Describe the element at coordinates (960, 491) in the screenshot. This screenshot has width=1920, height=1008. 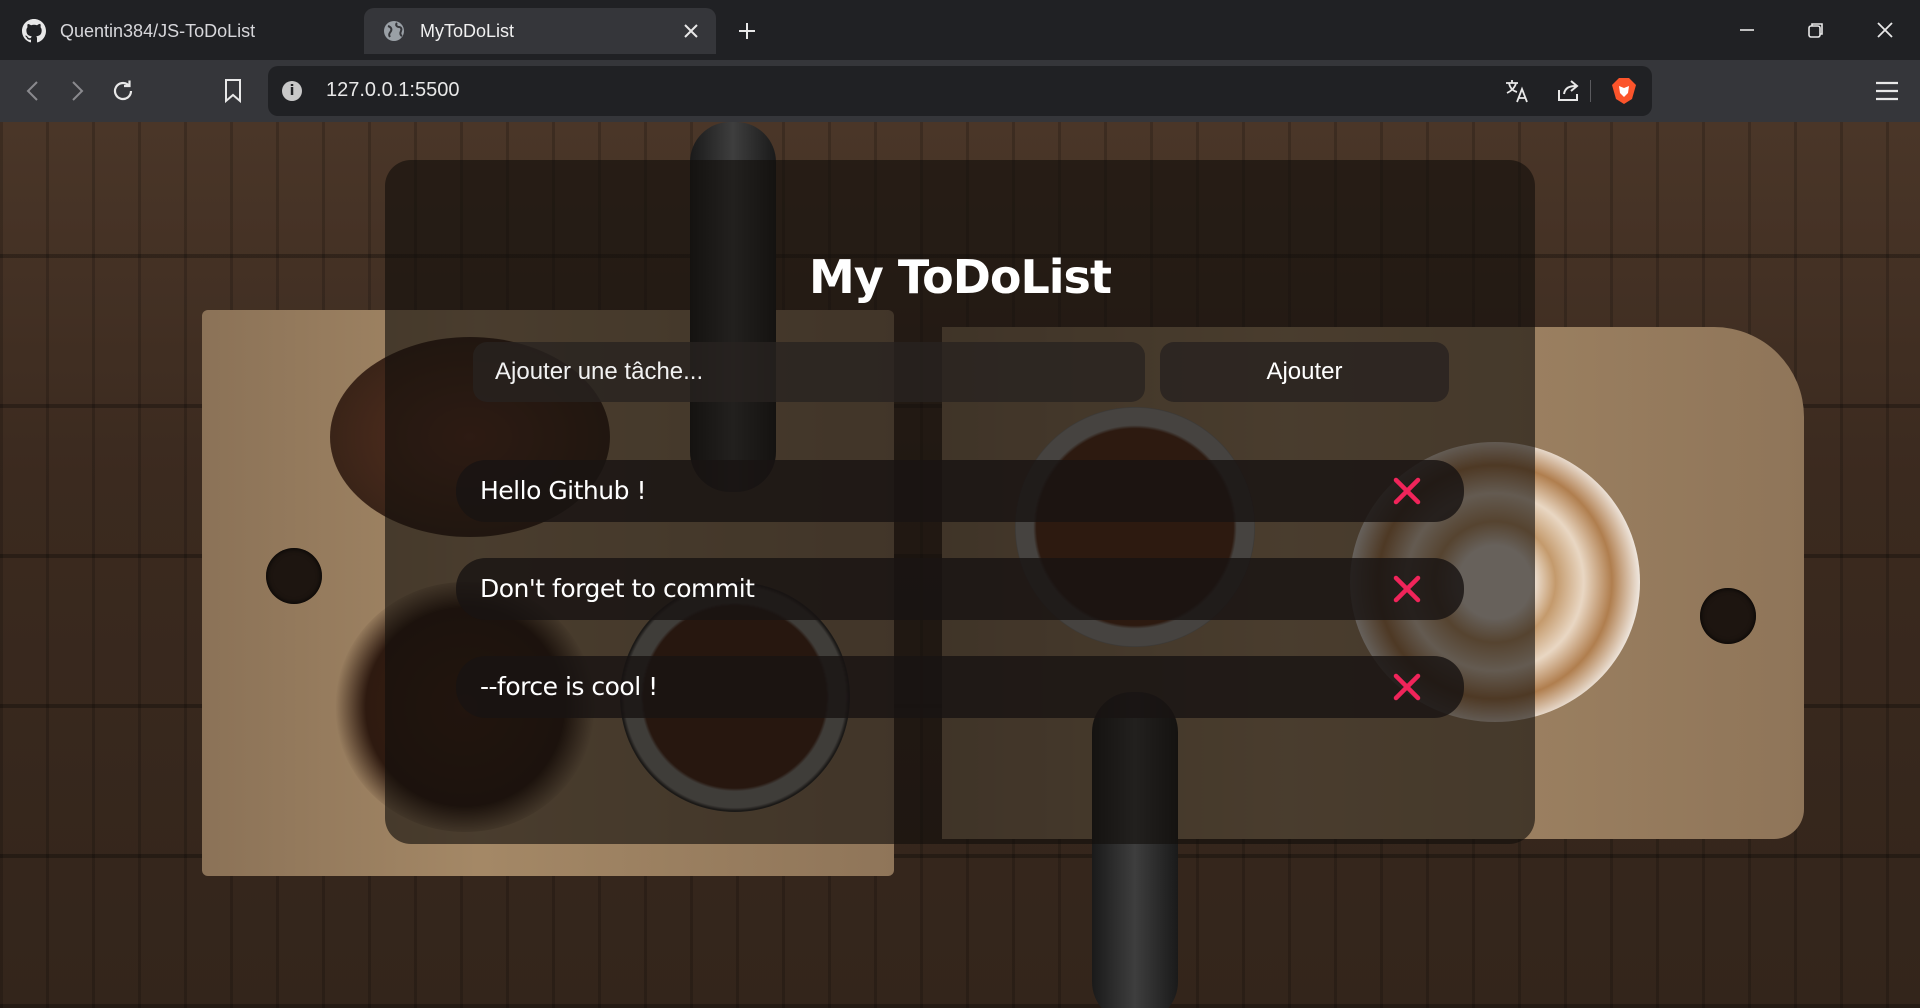
I see `todo-item: Hello Github !` at that location.